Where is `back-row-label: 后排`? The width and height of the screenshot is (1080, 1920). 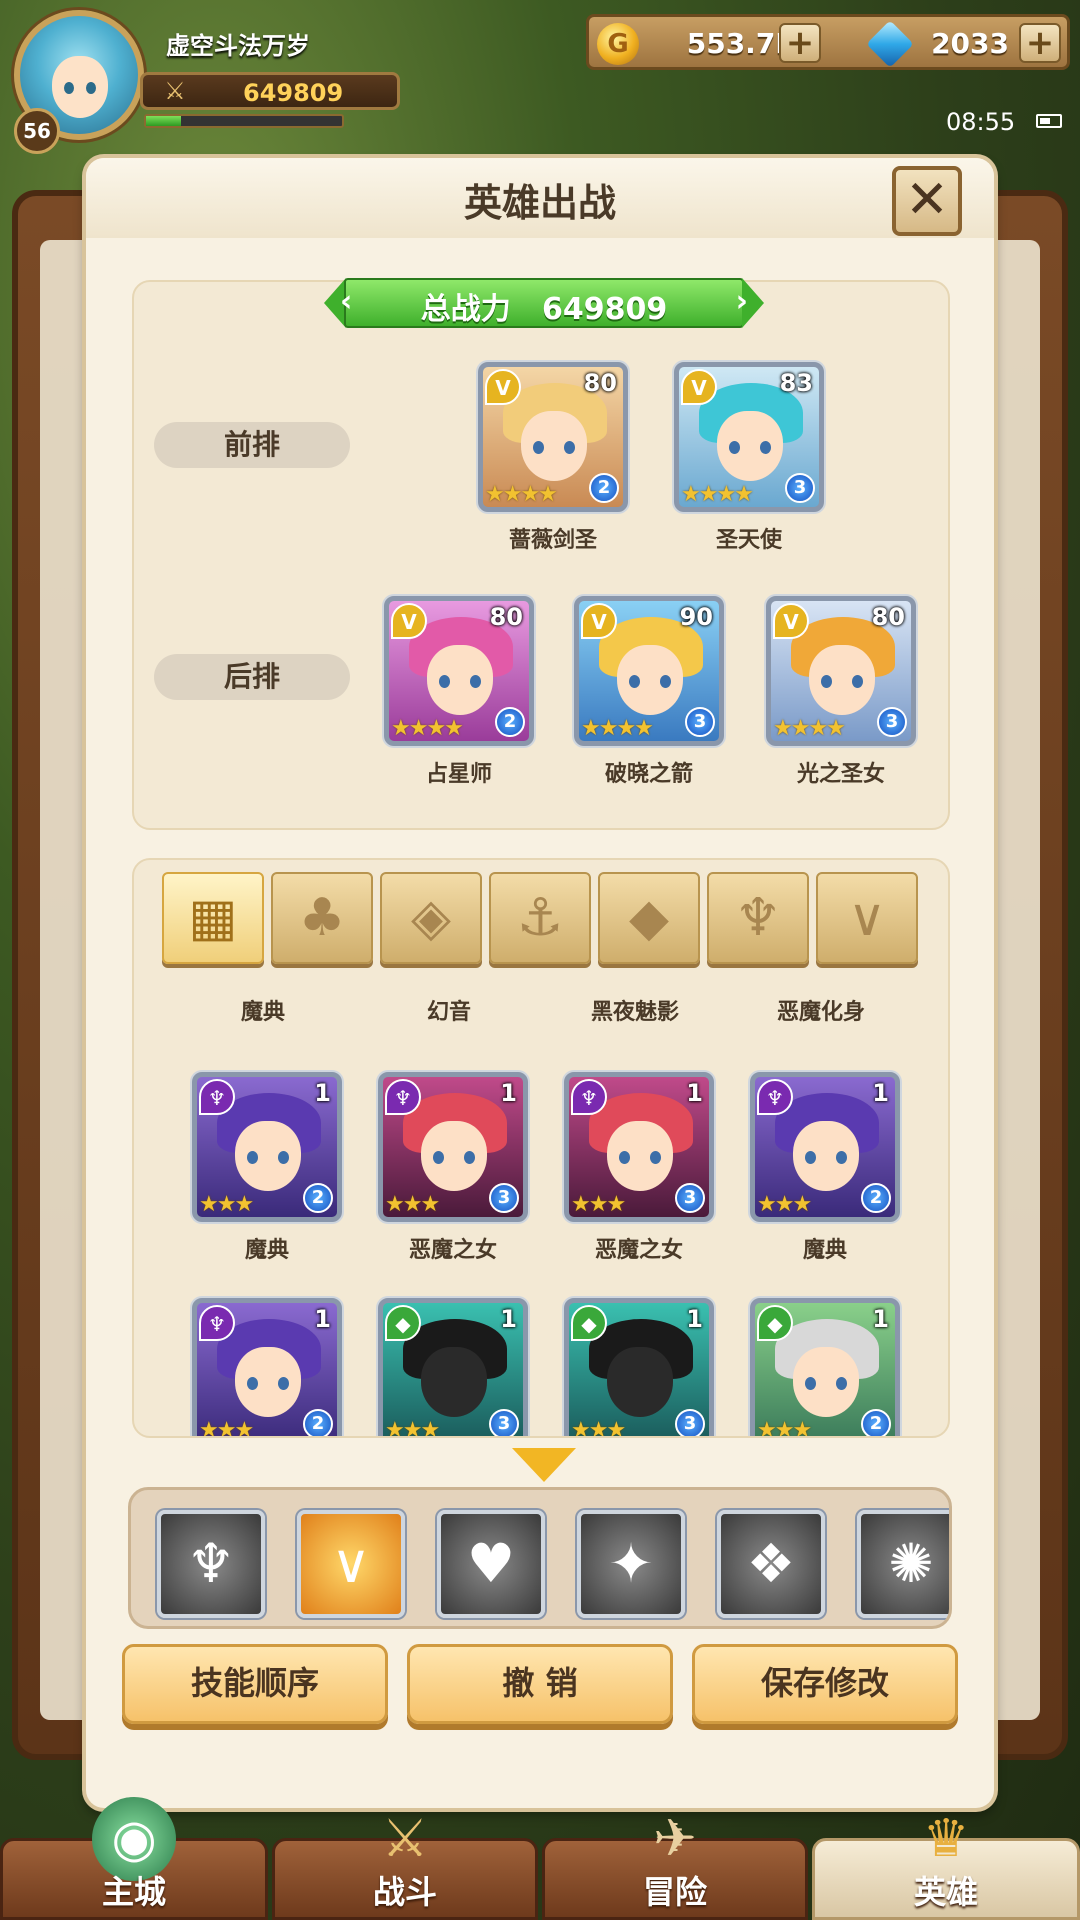
back-row-label: 后排 is located at coordinates (252, 677).